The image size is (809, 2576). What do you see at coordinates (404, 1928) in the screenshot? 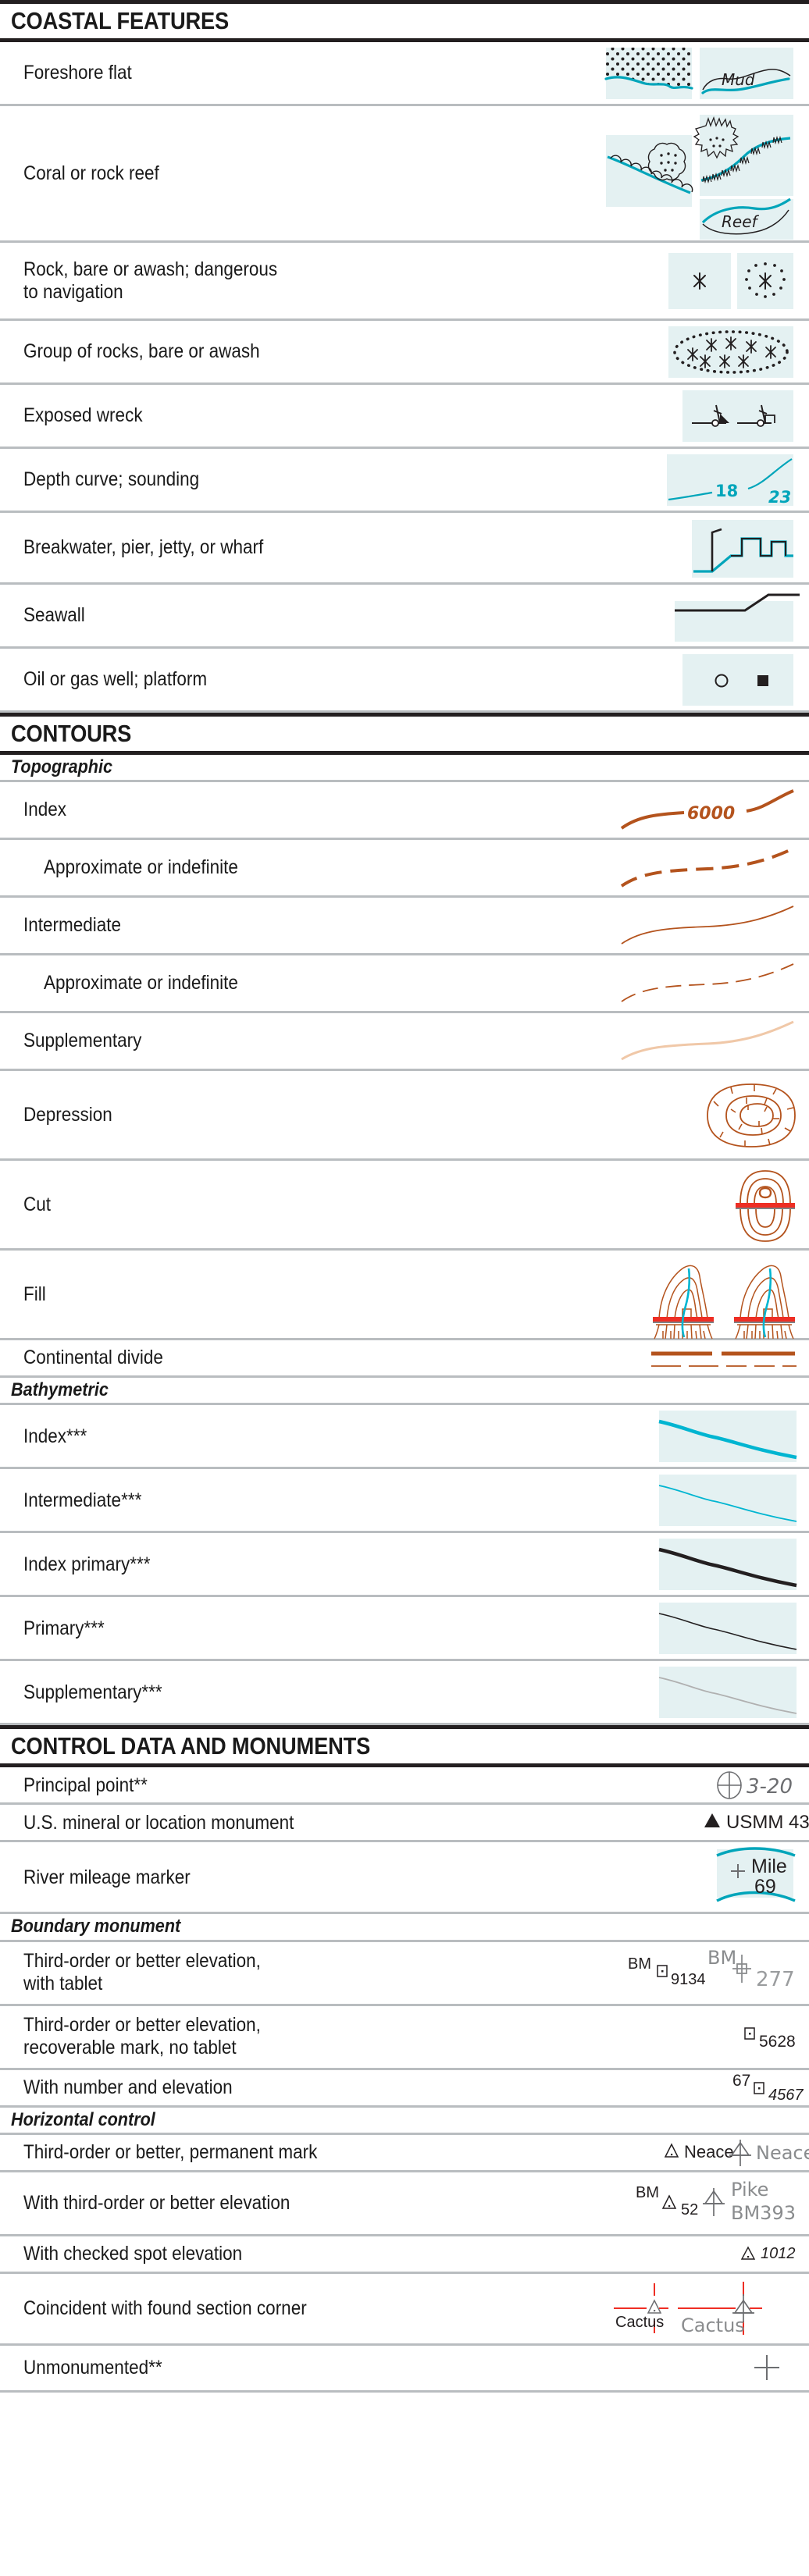
I see `subsection-header-boundary-monument: Boundary monument` at bounding box center [404, 1928].